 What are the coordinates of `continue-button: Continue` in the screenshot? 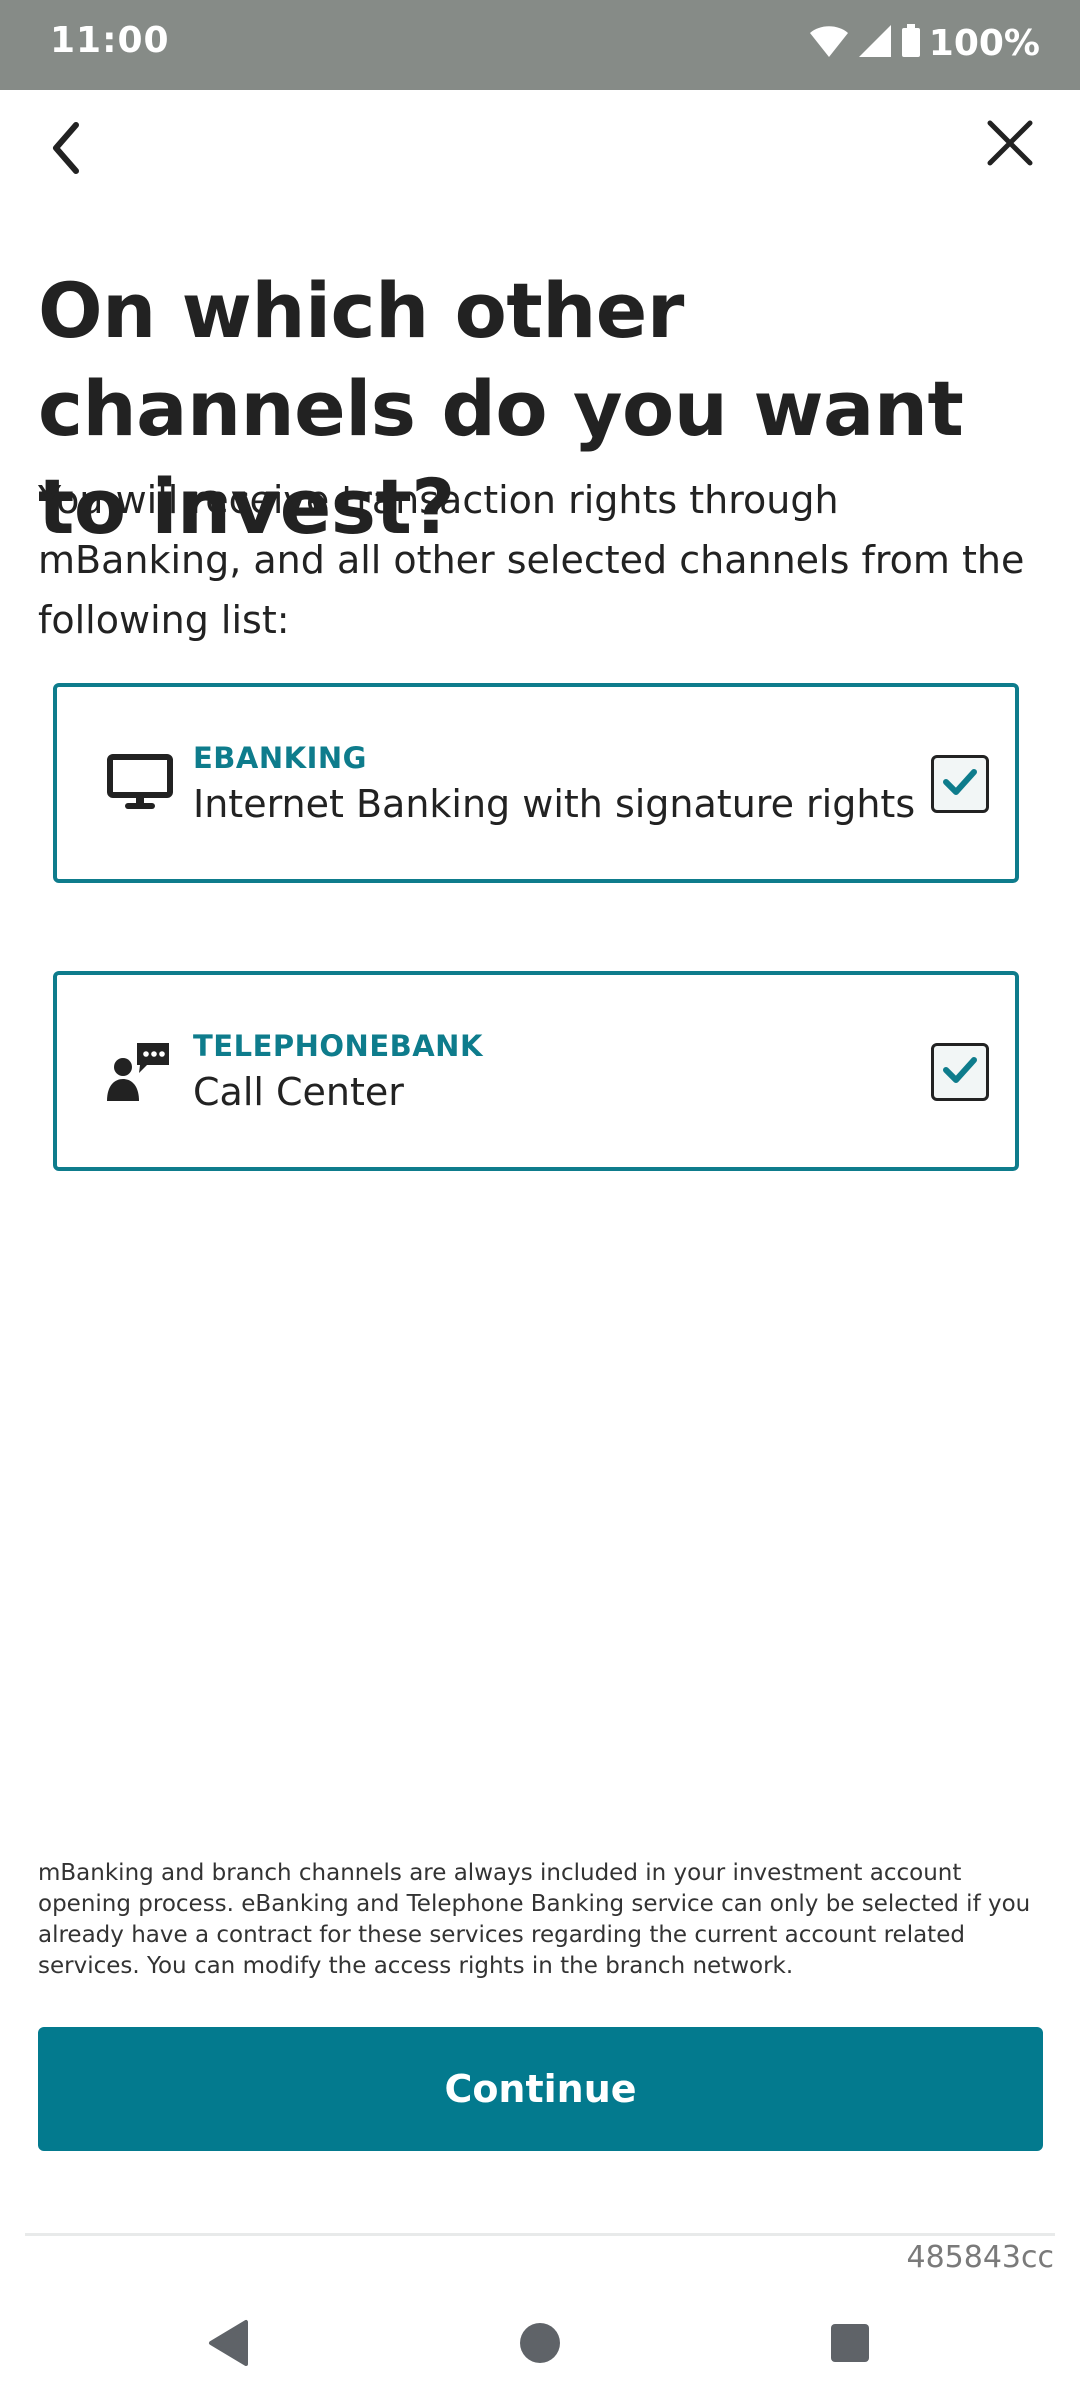 It's located at (540, 2089).